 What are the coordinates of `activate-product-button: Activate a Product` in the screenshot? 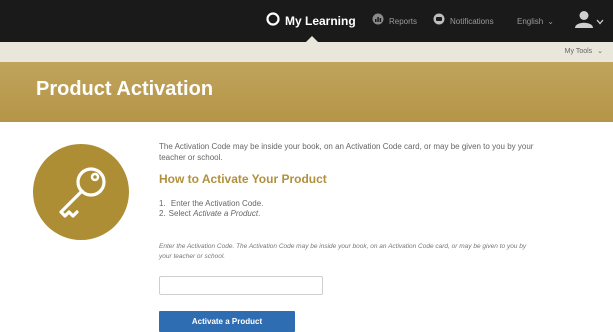 It's located at (227, 321).